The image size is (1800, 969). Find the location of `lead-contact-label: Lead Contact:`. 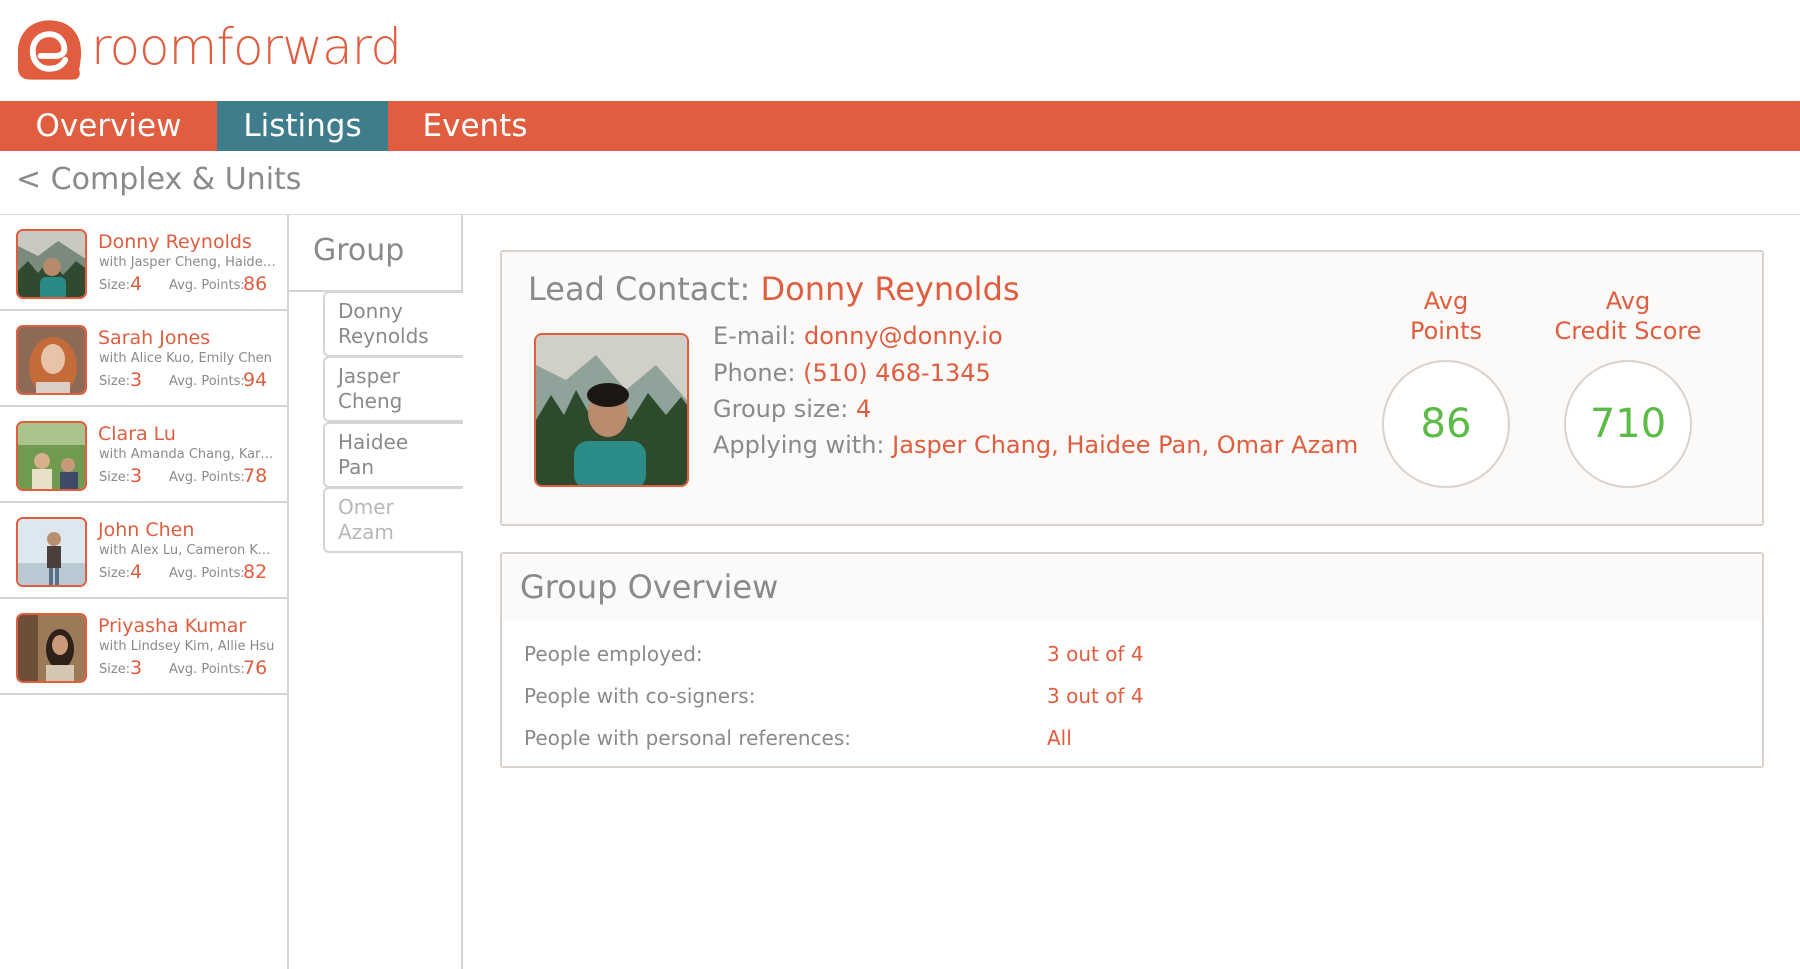

lead-contact-label: Lead Contact: is located at coordinates (639, 289).